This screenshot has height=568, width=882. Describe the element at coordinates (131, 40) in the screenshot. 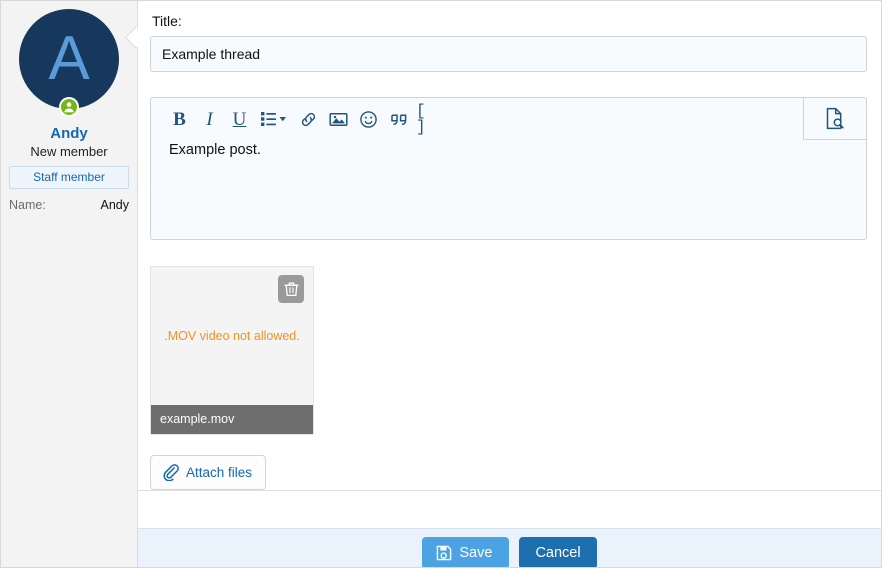

I see `sidebar-pointer-notch` at that location.